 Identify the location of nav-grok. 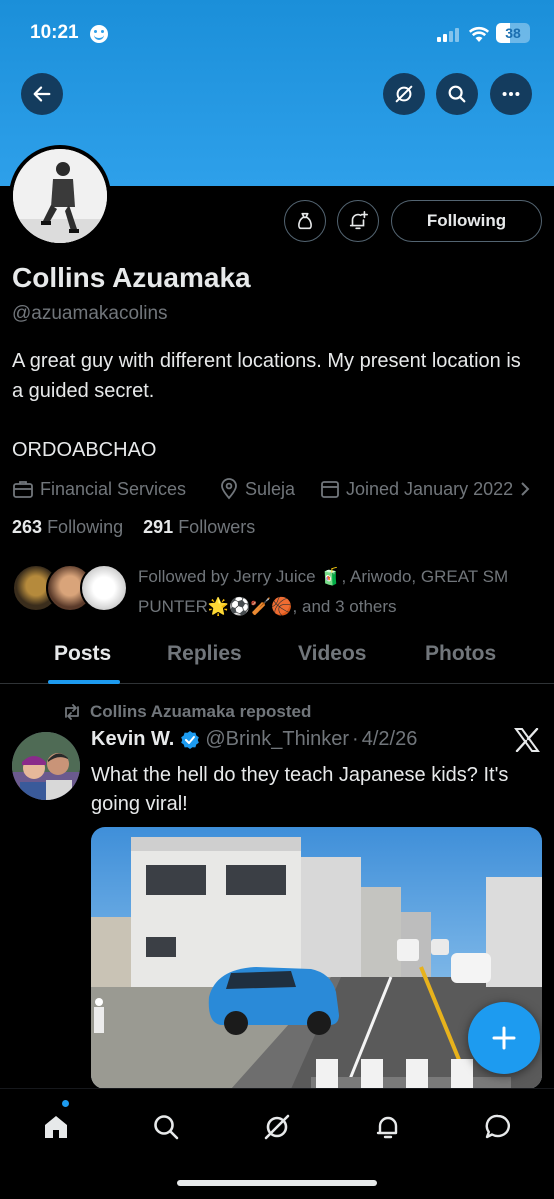
(277, 1127).